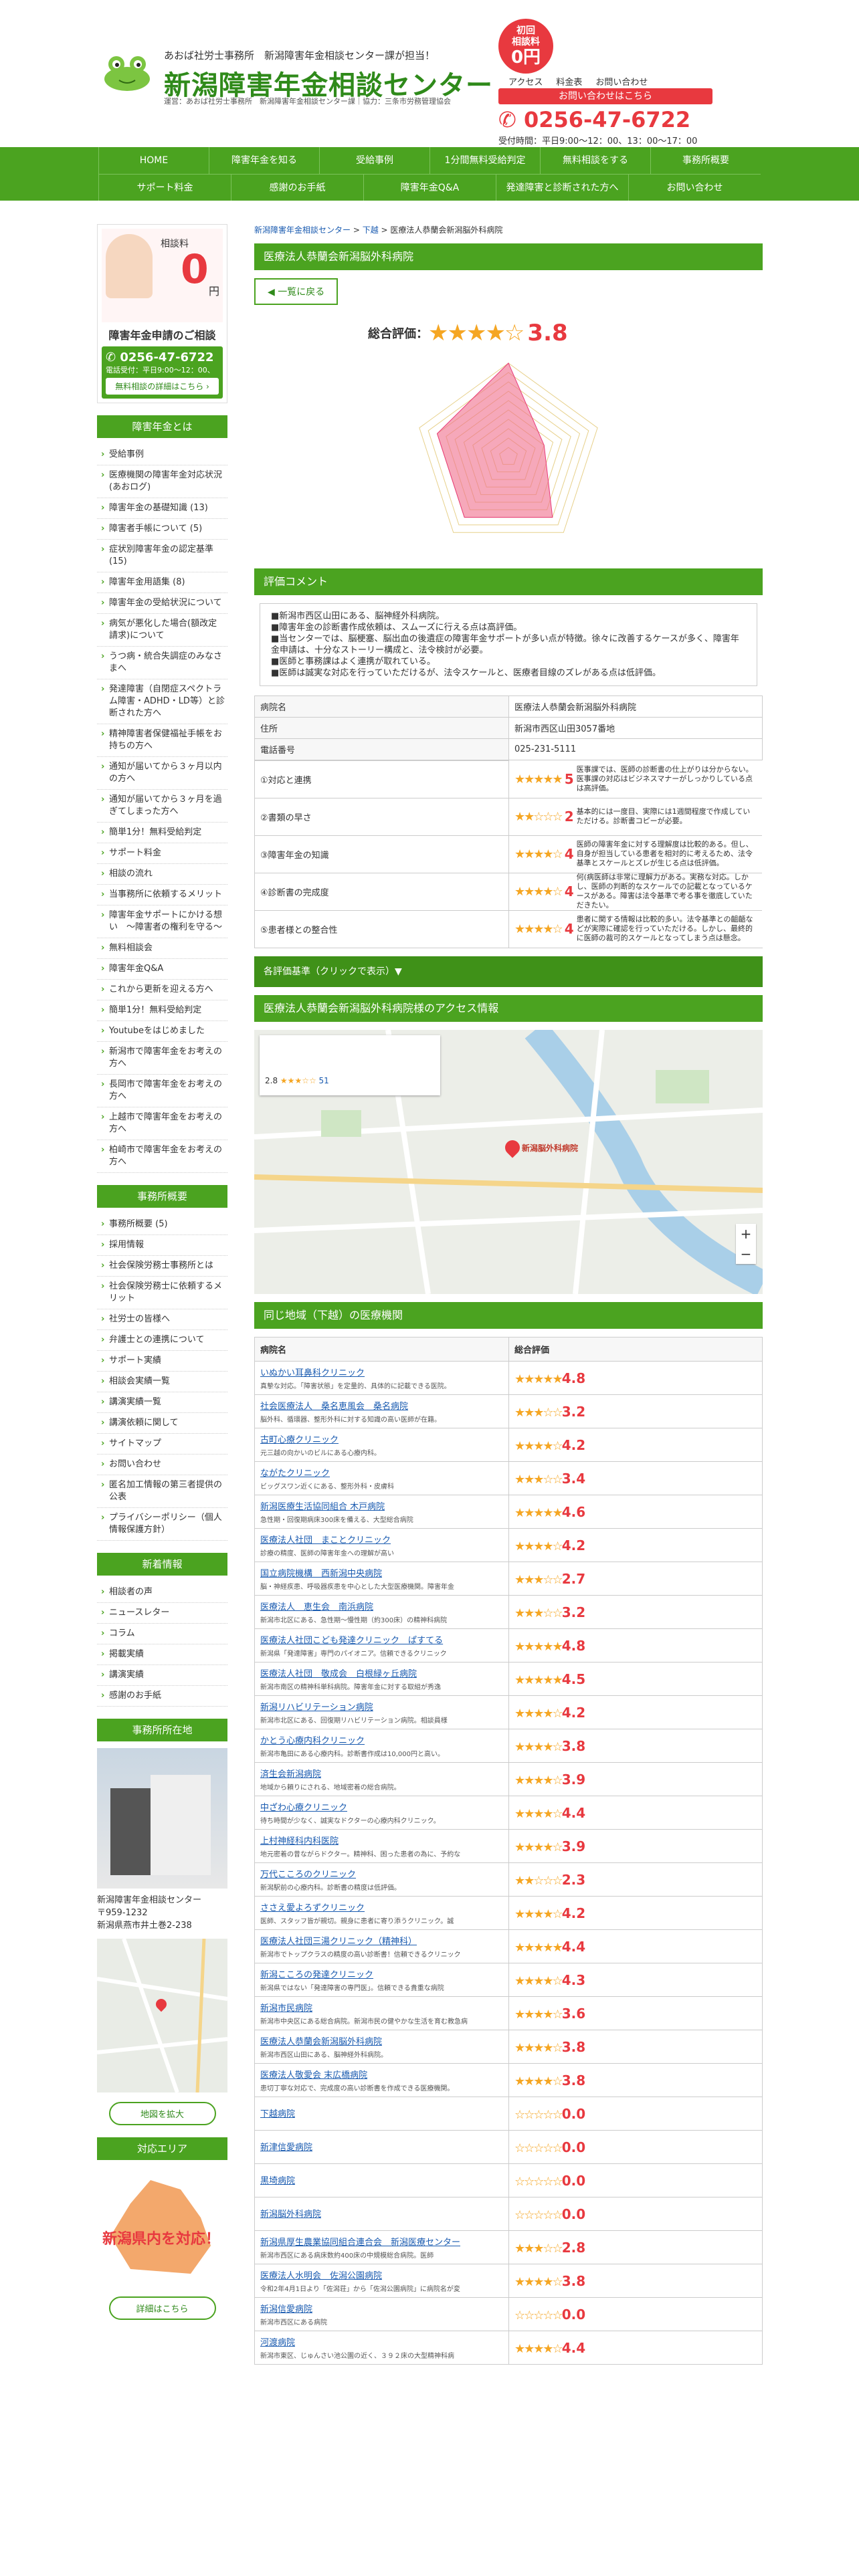 The height and width of the screenshot is (2576, 859). I want to click on nearby-link: ささえ愛よろずクリニック, so click(382, 1907).